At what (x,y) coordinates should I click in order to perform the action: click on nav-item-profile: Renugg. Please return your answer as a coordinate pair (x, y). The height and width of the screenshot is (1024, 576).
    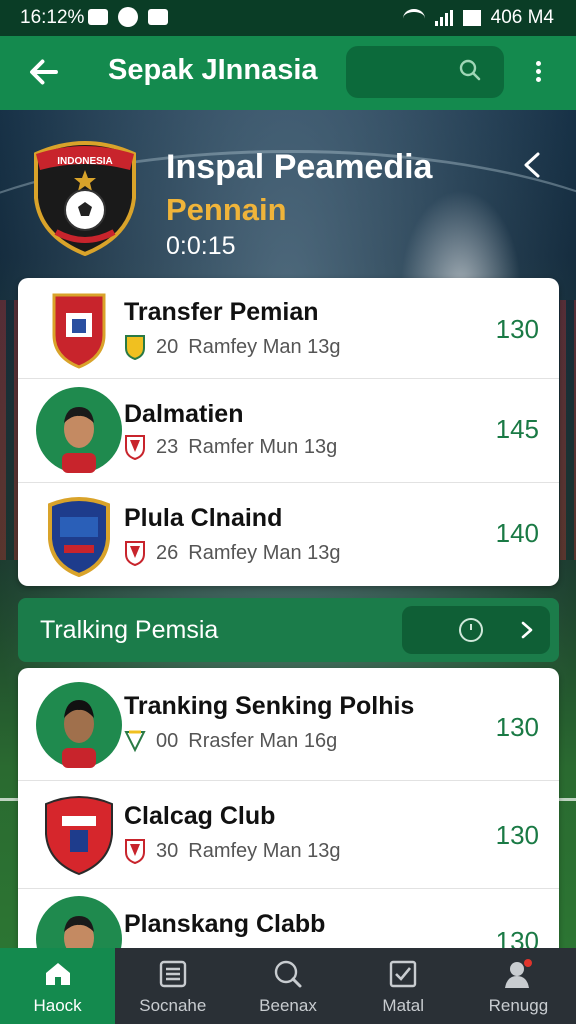
    Looking at the image, I should click on (518, 986).